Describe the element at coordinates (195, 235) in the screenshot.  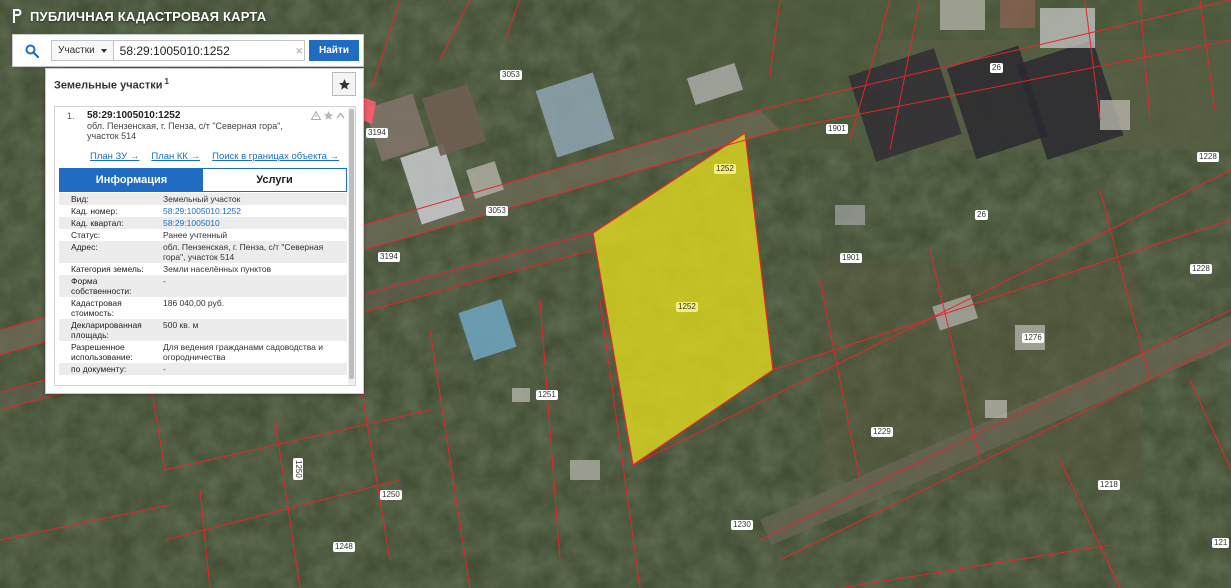
I see `info-value: Ранее учтенный` at that location.